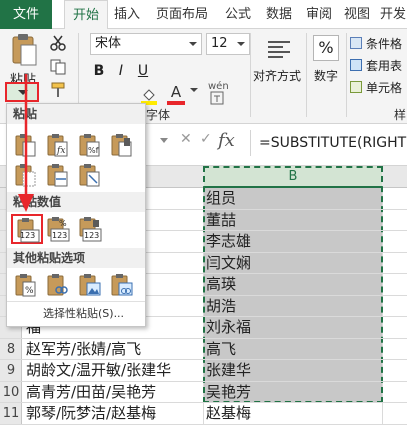  Describe the element at coordinates (279, 50) in the screenshot. I see `align-icon` at that location.